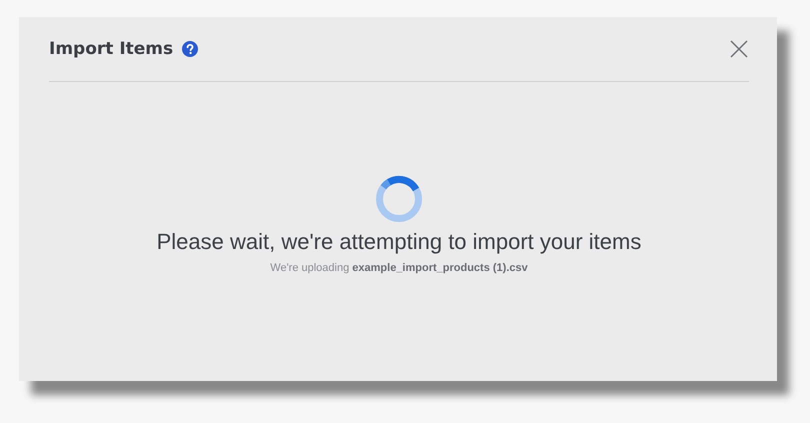  Describe the element at coordinates (111, 49) in the screenshot. I see `dialog-title: Import Items` at that location.